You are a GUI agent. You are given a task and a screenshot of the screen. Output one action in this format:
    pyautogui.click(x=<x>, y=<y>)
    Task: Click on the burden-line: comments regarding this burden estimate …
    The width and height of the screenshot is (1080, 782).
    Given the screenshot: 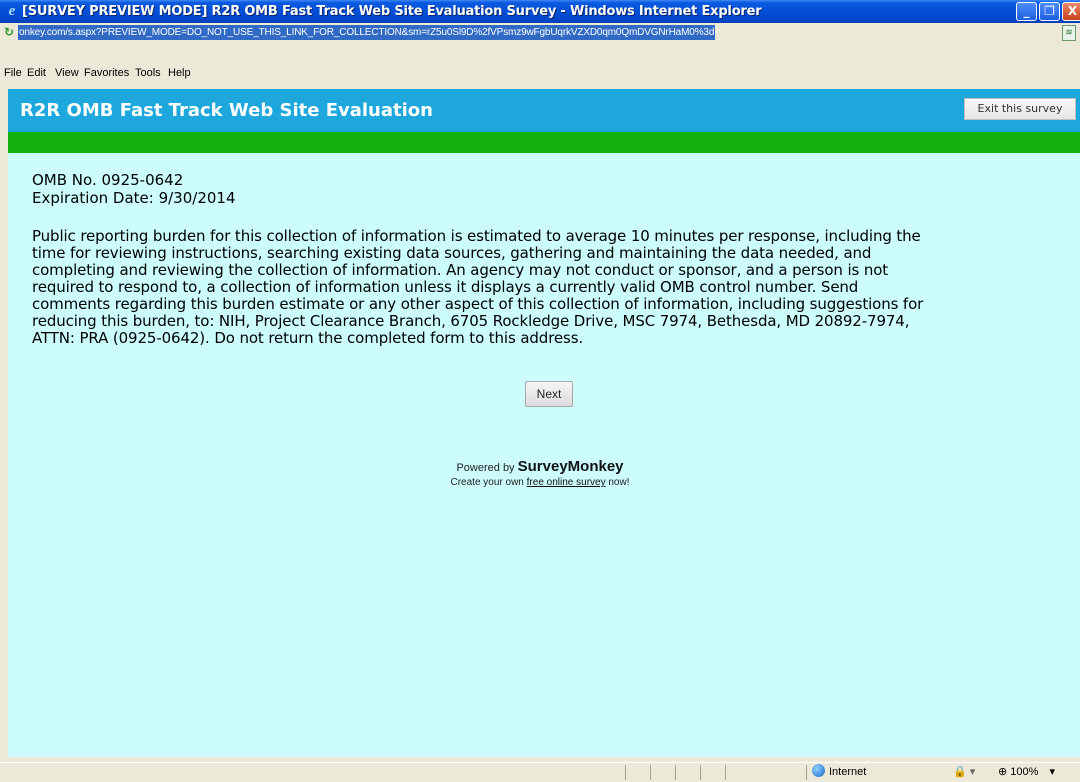 What is the action you would take?
    pyautogui.click(x=478, y=304)
    